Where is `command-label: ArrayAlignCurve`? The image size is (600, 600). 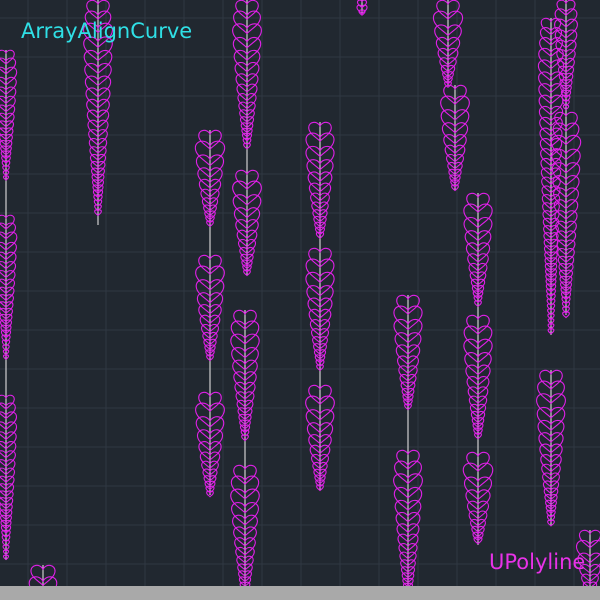 command-label: ArrayAlignCurve is located at coordinates (107, 31).